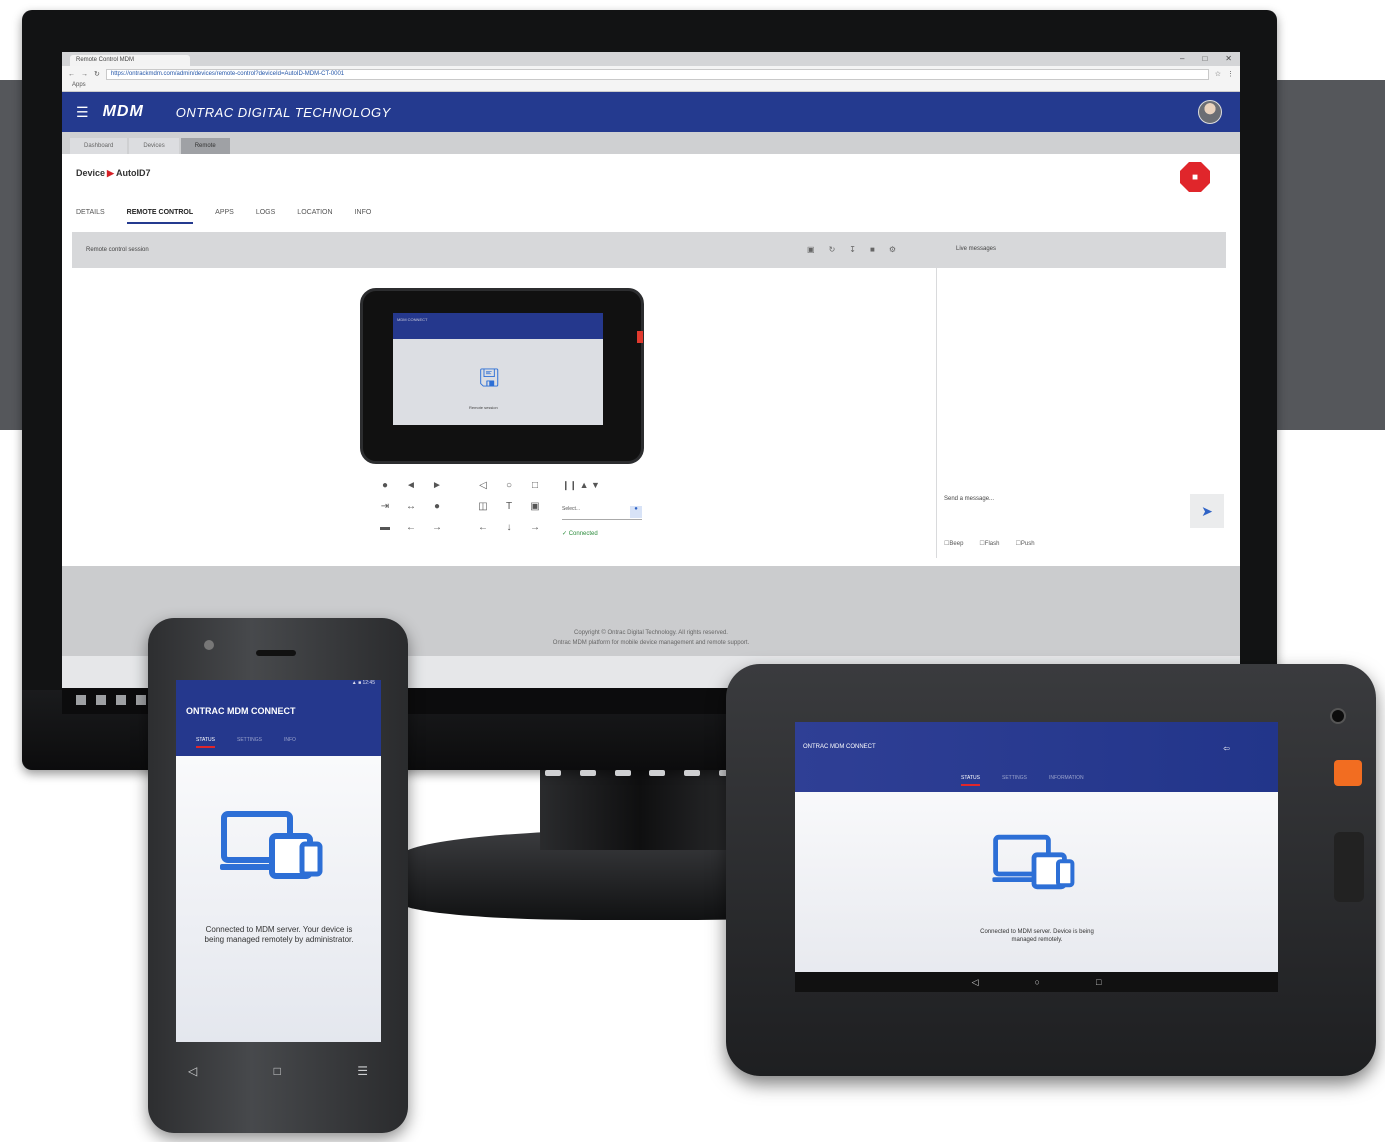 Image resolution: width=1385 pixels, height=1142 pixels. I want to click on browser-tab: Remote Control MDM, so click(130, 60).